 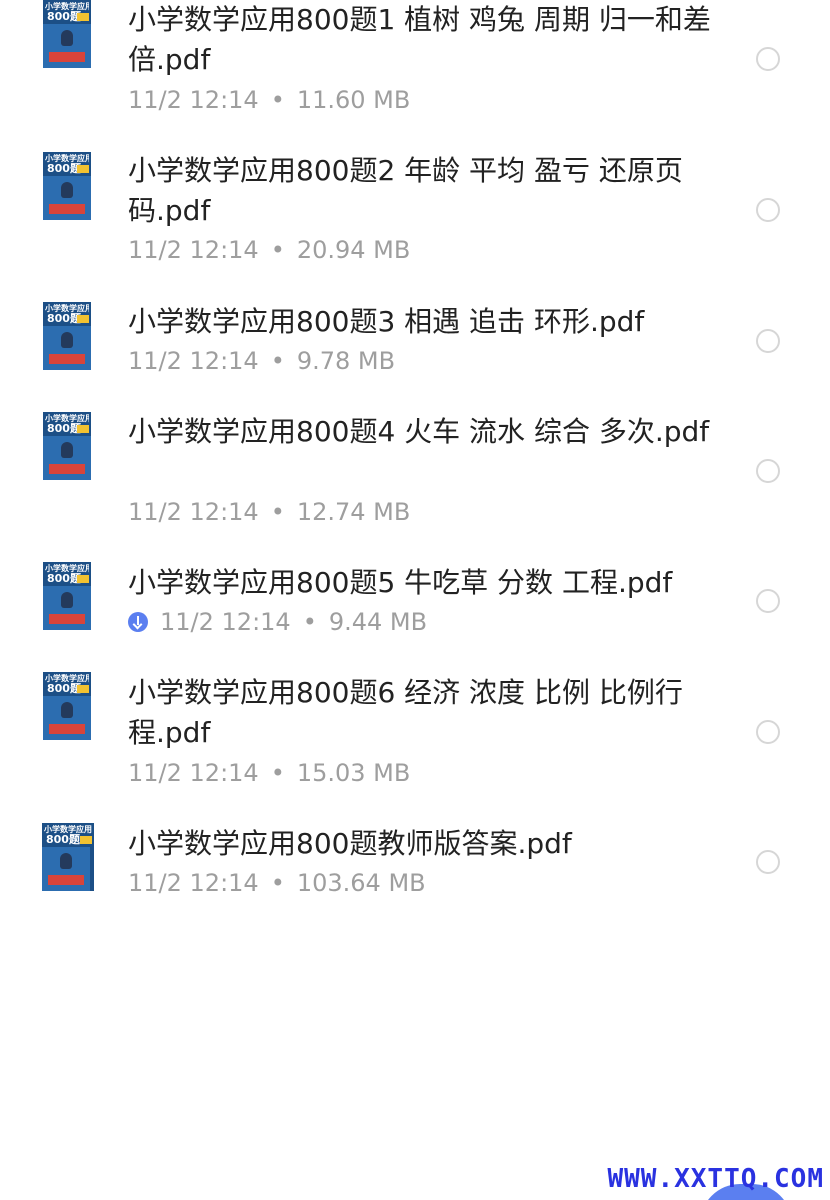 I want to click on file-title: 小学数学应用800题6 经济 浓度 比例 比例行程.pdf, so click(x=405, y=712).